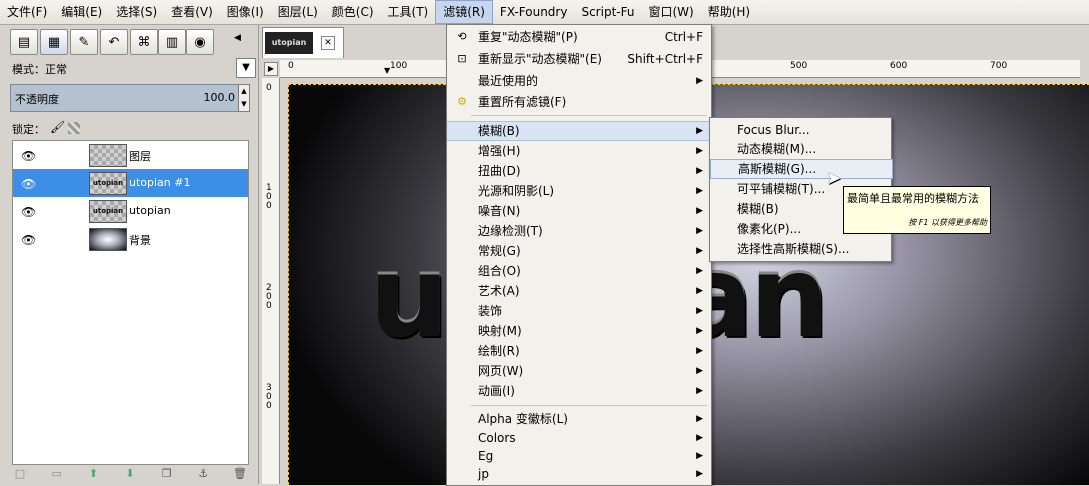 This screenshot has height=486, width=1089. Describe the element at coordinates (237, 38) in the screenshot. I see `dock-menu-icon: ◀` at that location.